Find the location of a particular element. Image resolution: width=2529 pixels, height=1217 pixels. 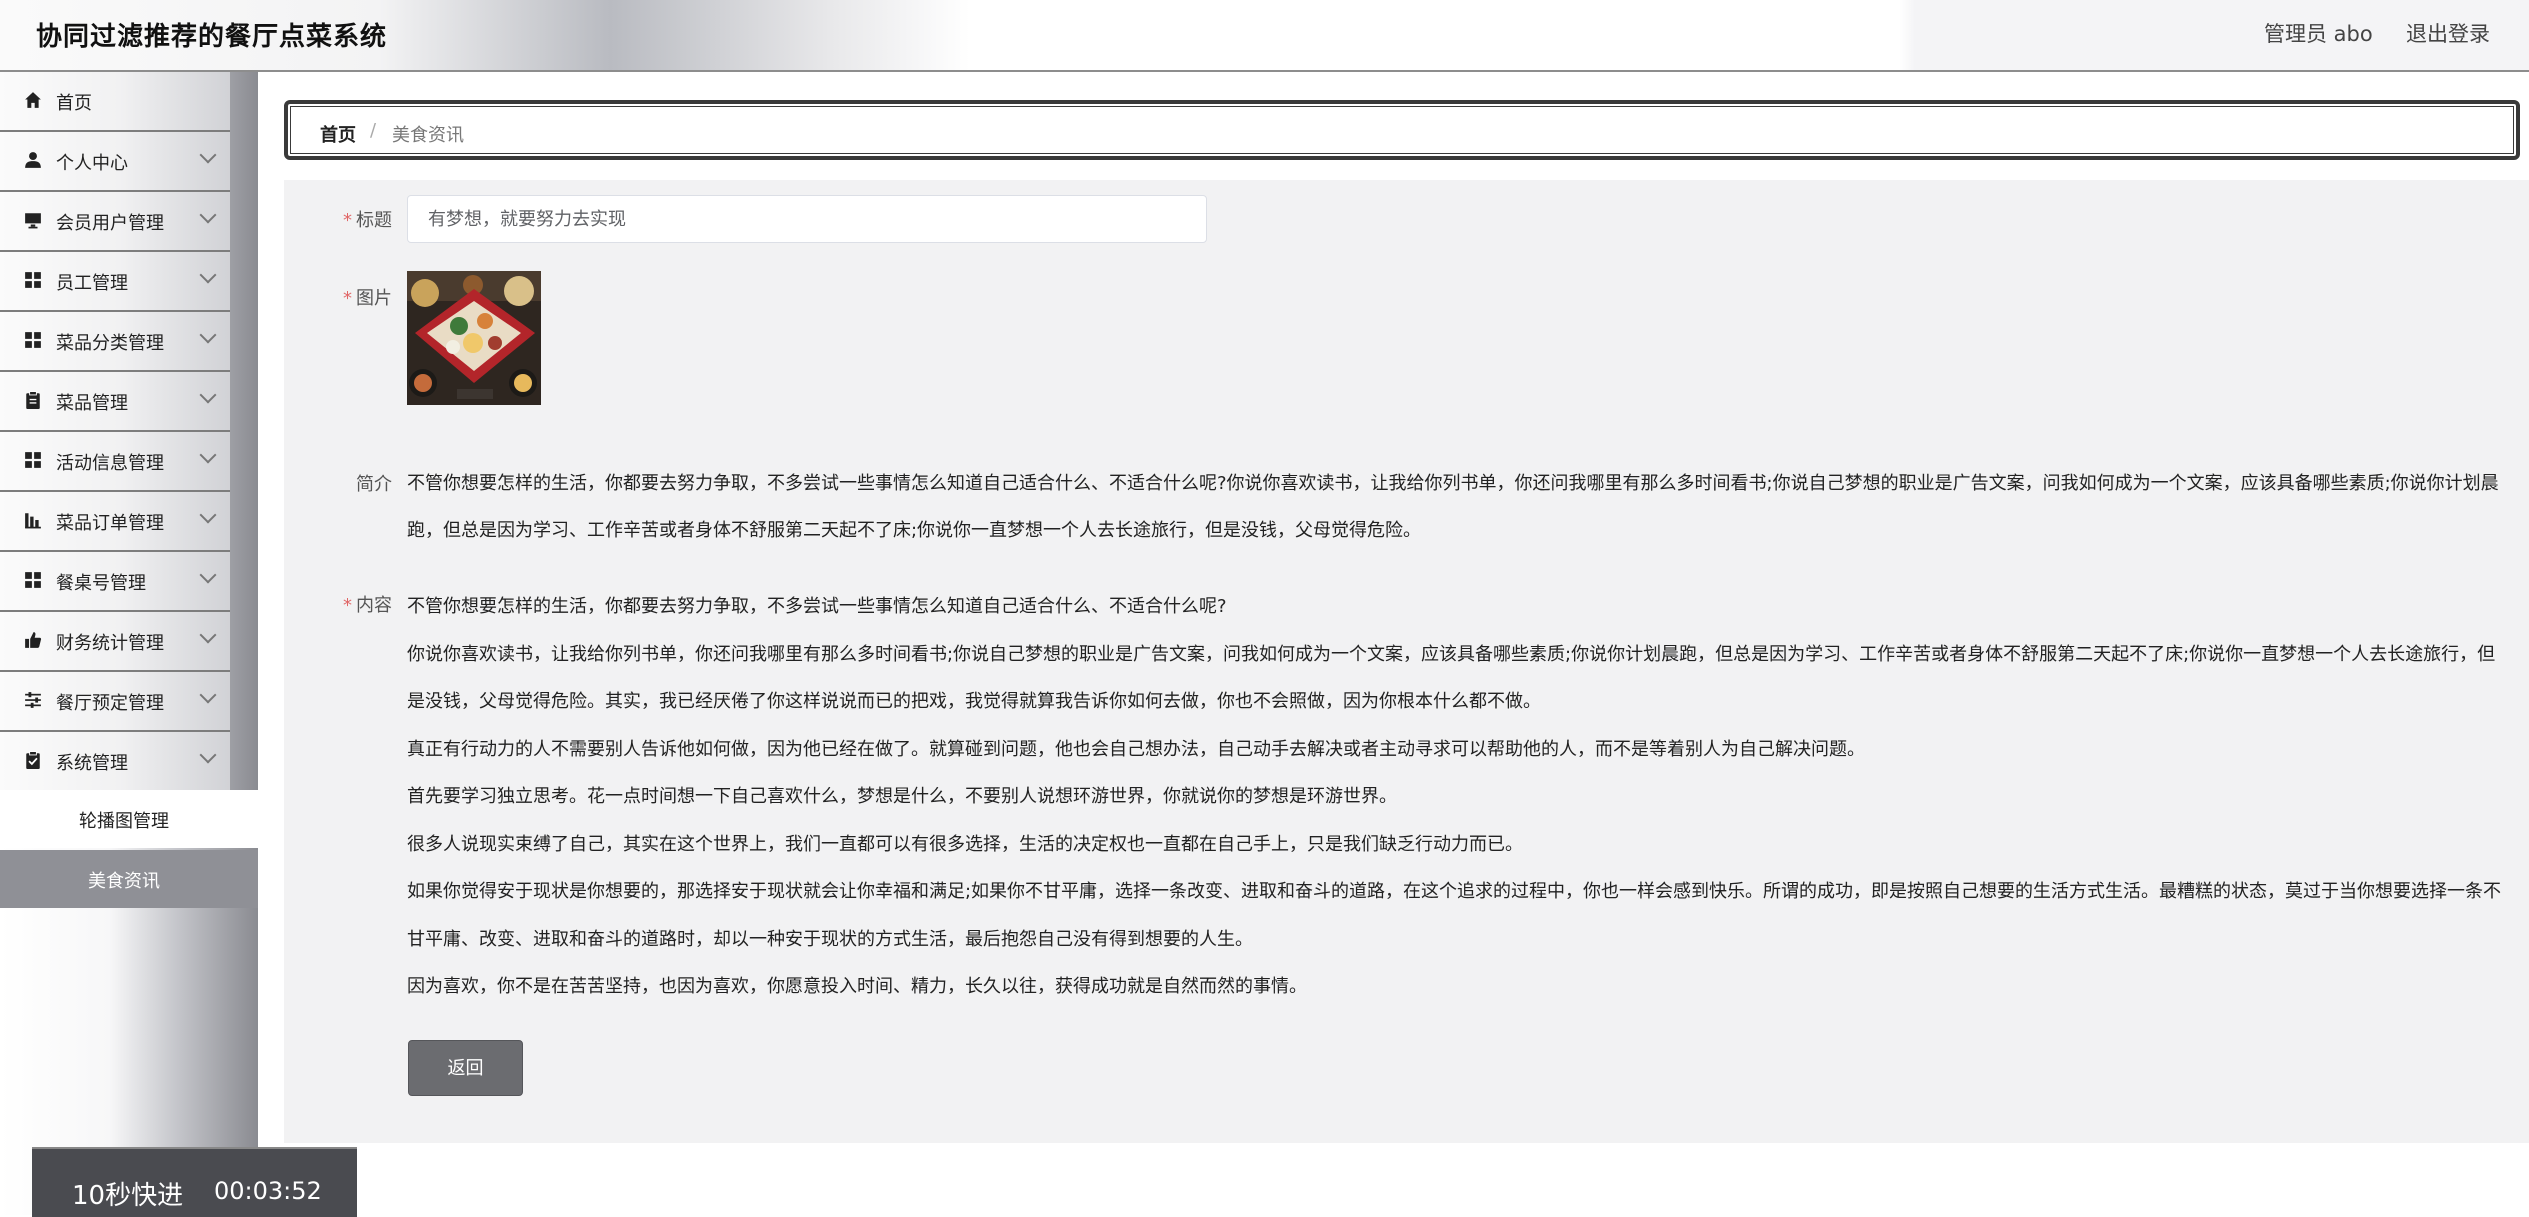

sidebar-item-label: 菜品分类管理 is located at coordinates (110, 343).